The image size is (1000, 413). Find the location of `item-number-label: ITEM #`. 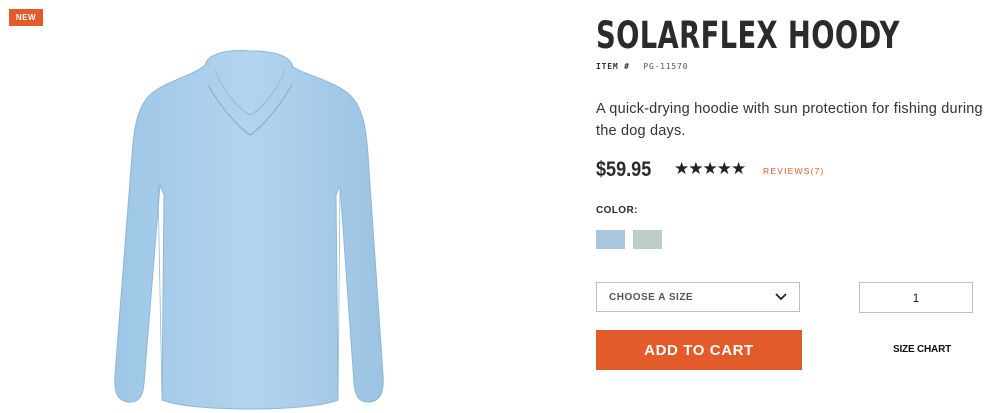

item-number-label: ITEM # is located at coordinates (613, 66).